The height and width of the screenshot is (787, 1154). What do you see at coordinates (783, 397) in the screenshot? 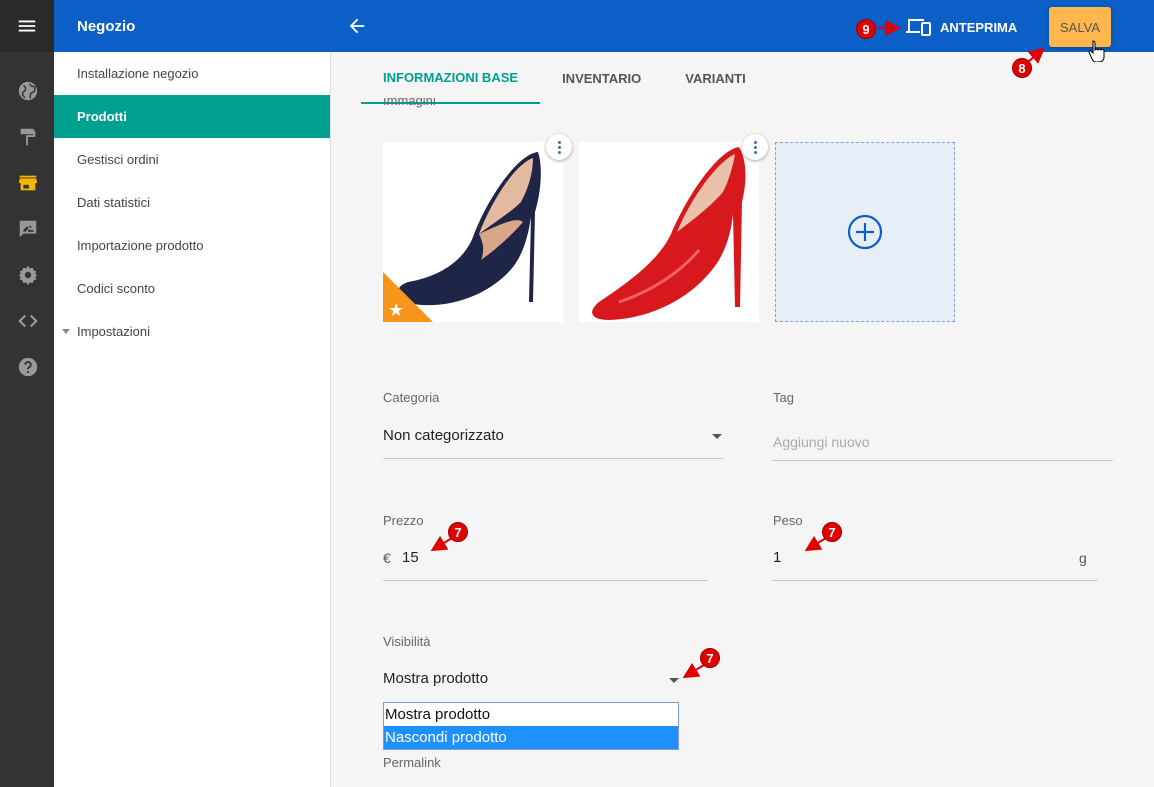
I see `tag-label: Tag` at bounding box center [783, 397].